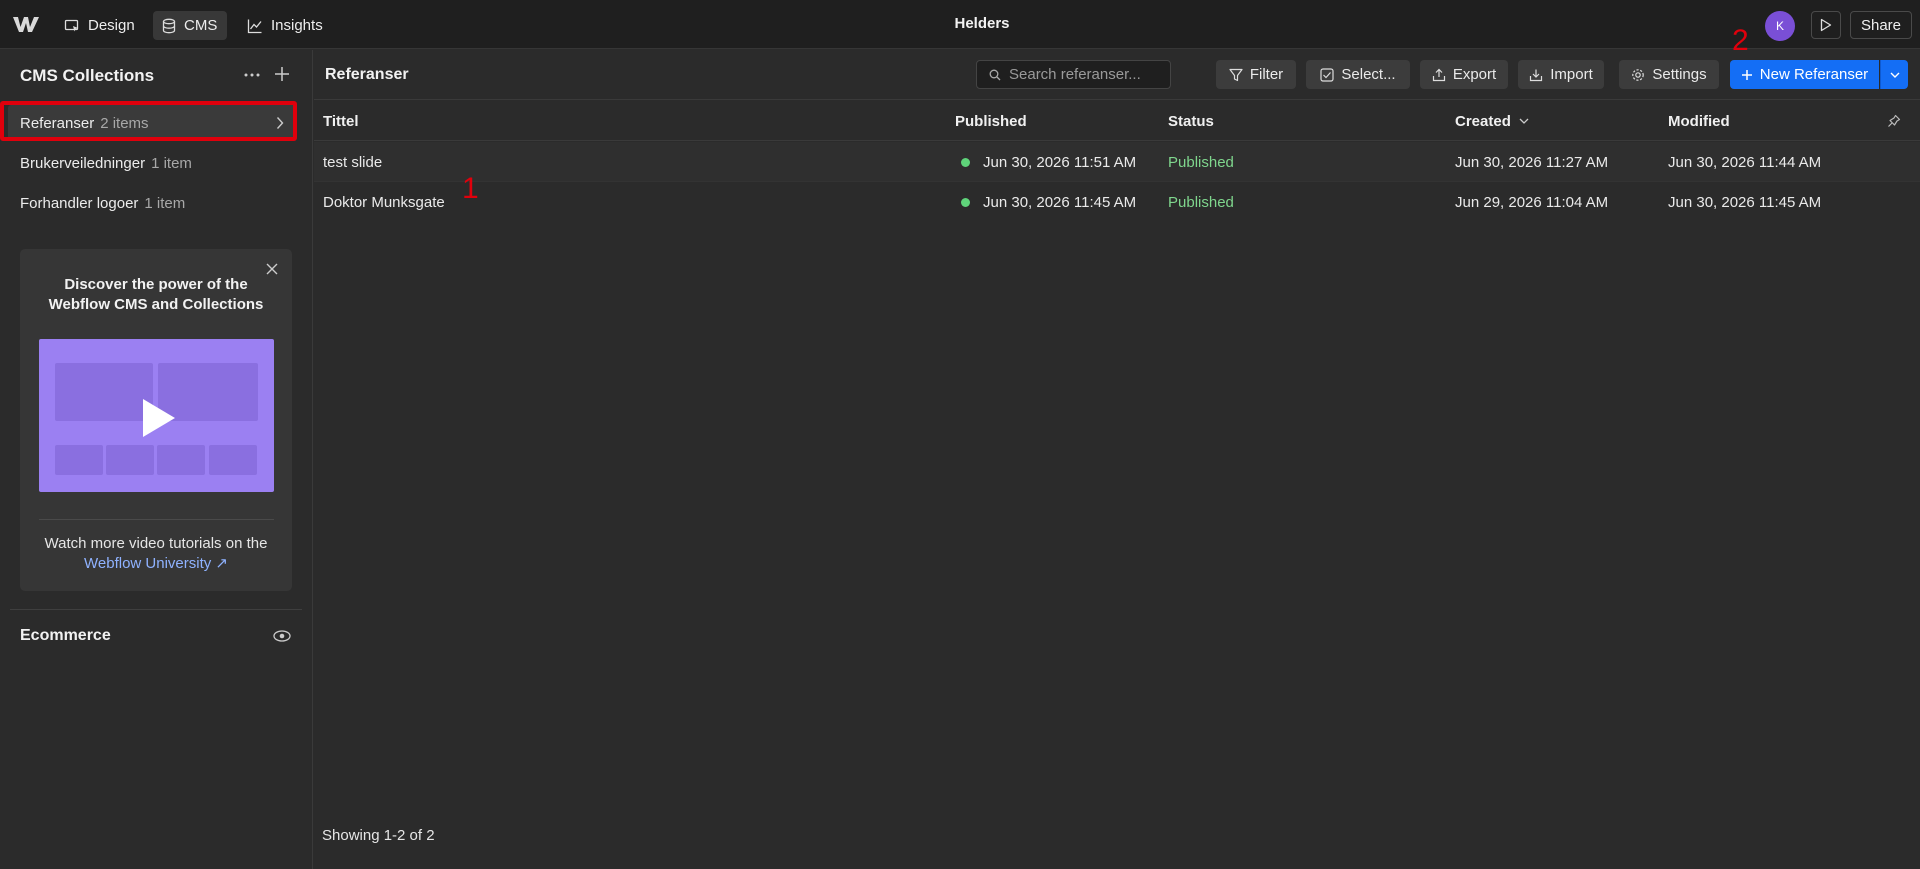  I want to click on tab-insights: Insights, so click(288, 25).